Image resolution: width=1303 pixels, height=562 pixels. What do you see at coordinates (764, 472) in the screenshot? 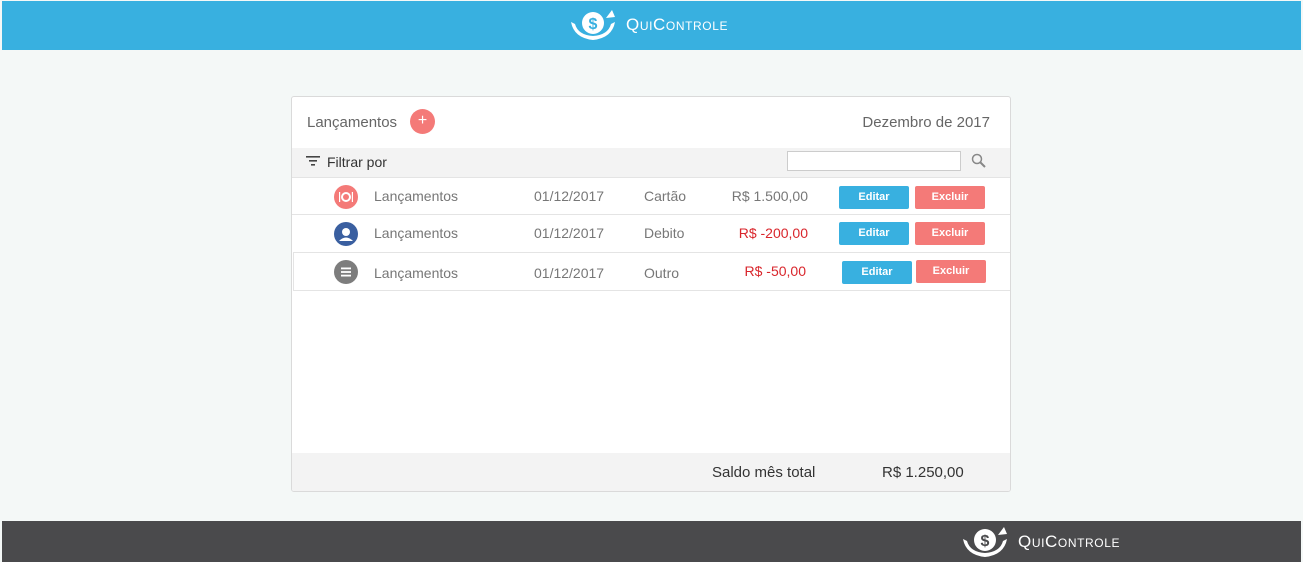
I see `total-label: Saldo mês total` at bounding box center [764, 472].